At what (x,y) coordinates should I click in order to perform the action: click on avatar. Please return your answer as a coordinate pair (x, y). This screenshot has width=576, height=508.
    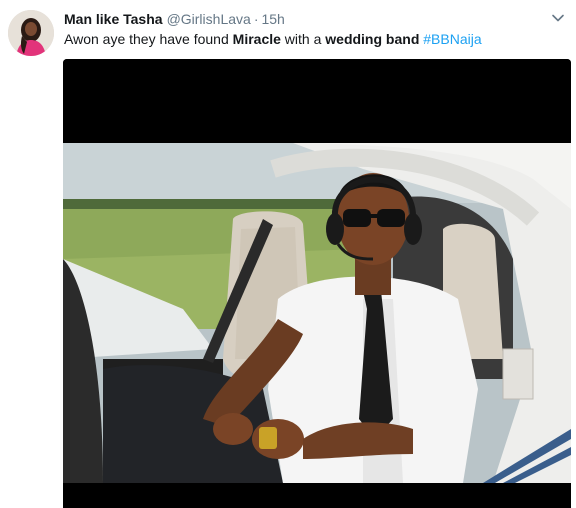
    Looking at the image, I should click on (31, 33).